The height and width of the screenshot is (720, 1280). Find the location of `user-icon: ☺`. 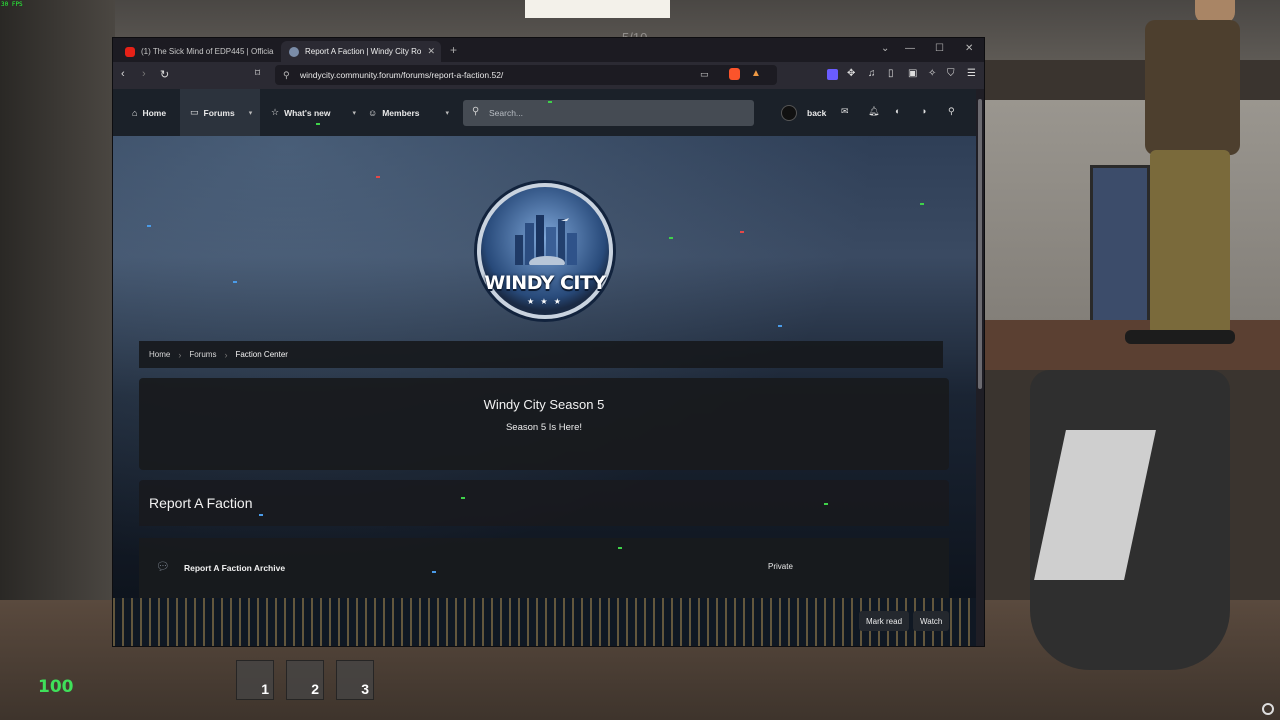

user-icon: ☺ is located at coordinates (373, 112).